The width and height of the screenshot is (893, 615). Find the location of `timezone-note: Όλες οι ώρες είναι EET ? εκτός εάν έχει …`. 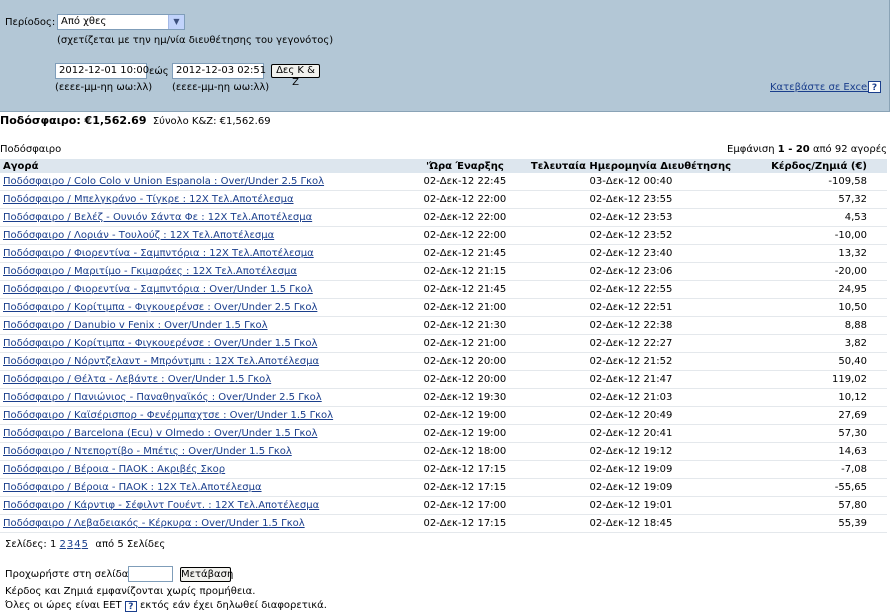

timezone-note: Όλες οι ώρες είναι EET ? εκτός εάν έχει … is located at coordinates (166, 606).